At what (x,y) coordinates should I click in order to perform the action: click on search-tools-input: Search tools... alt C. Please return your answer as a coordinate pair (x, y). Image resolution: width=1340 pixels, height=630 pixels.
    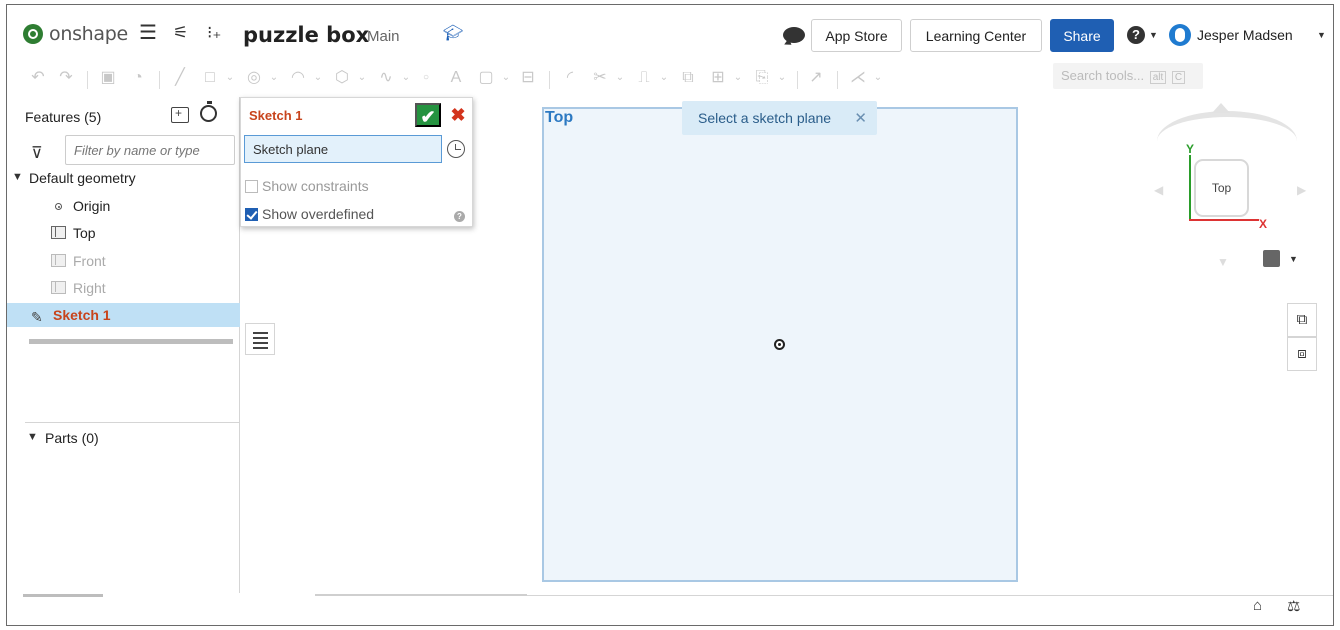
    Looking at the image, I should click on (1128, 76).